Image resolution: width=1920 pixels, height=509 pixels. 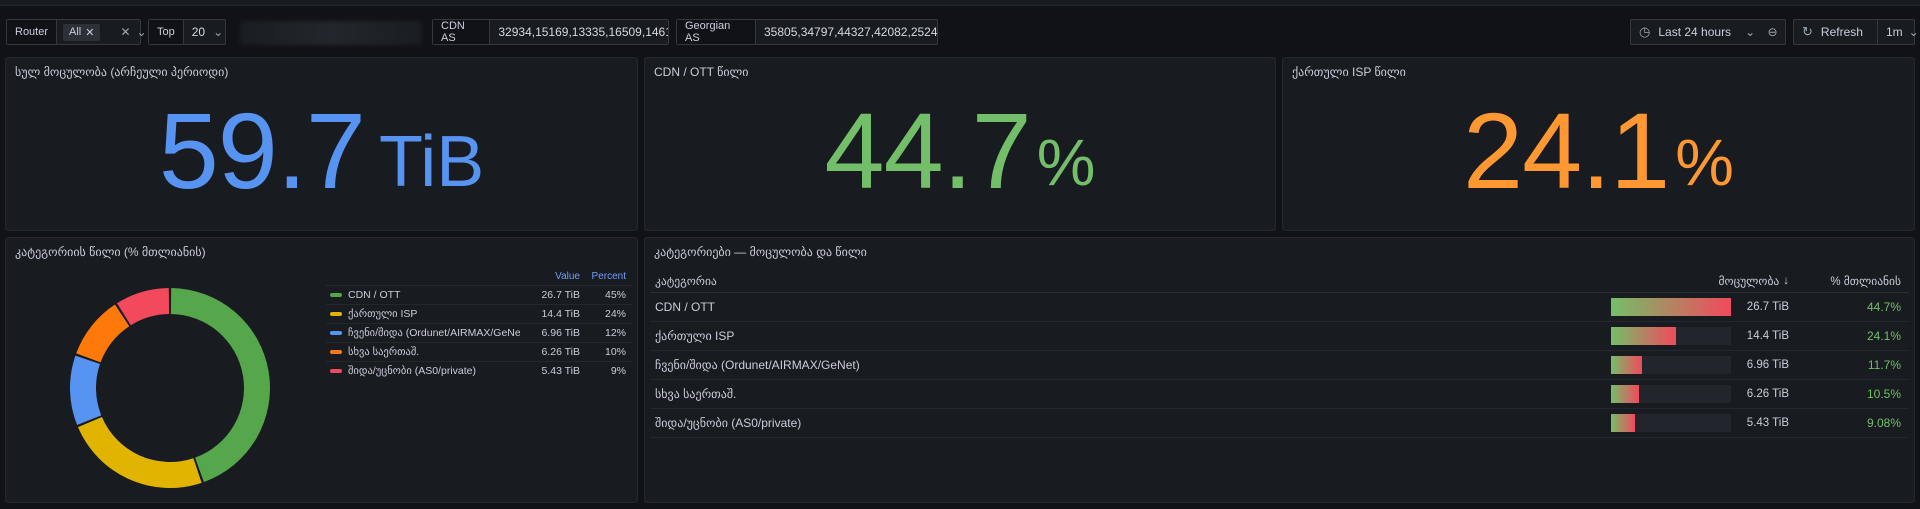 What do you see at coordinates (1884, 365) in the screenshot?
I see `share-value: 11.7%` at bounding box center [1884, 365].